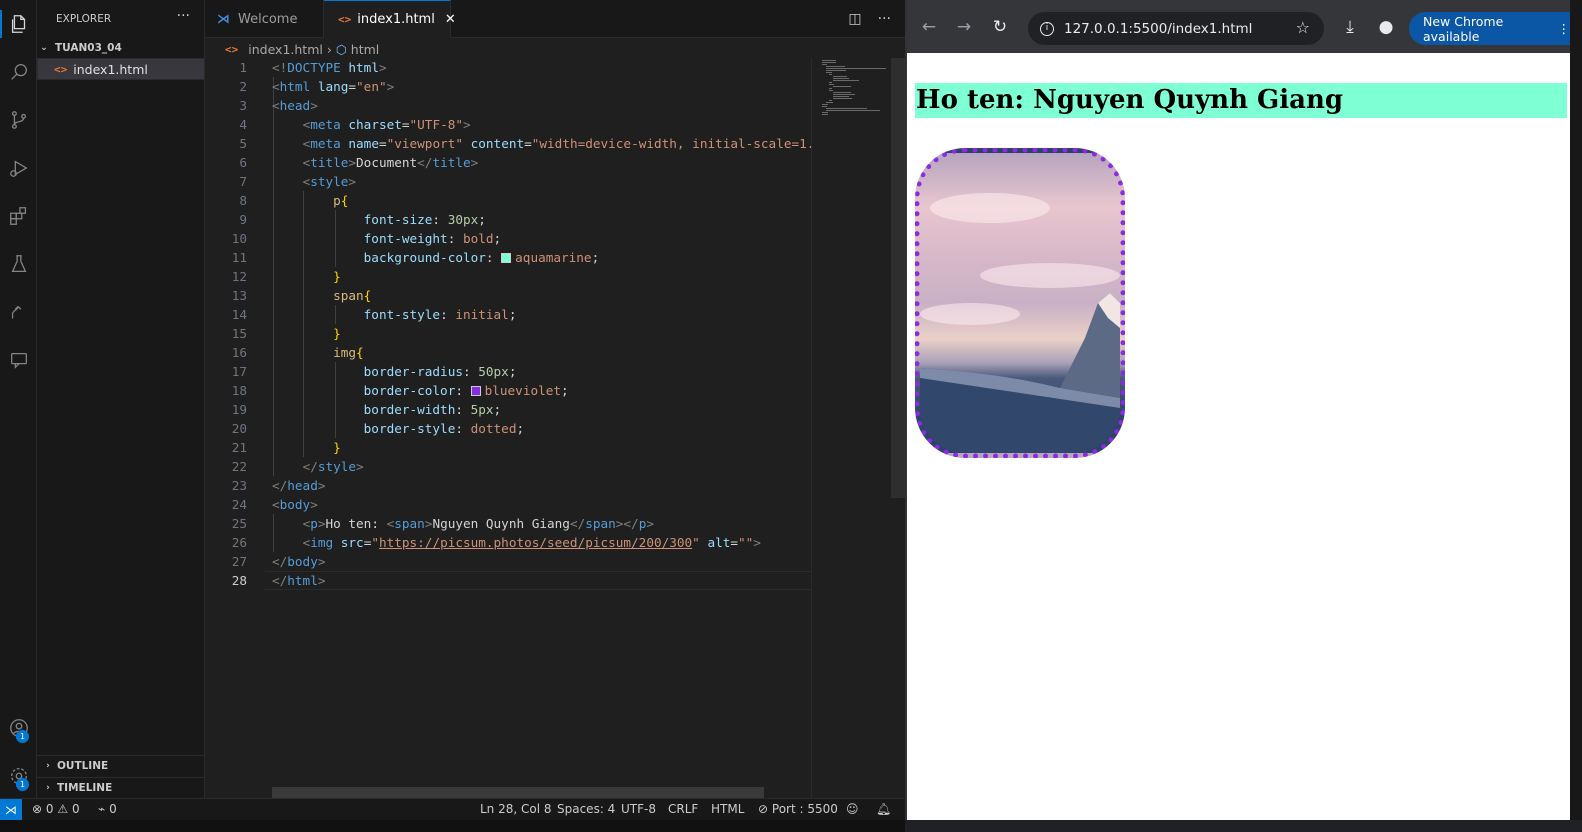 Image resolution: width=1582 pixels, height=832 pixels. I want to click on chrome-update-button: New Chrome available ⋮, so click(1489, 28).